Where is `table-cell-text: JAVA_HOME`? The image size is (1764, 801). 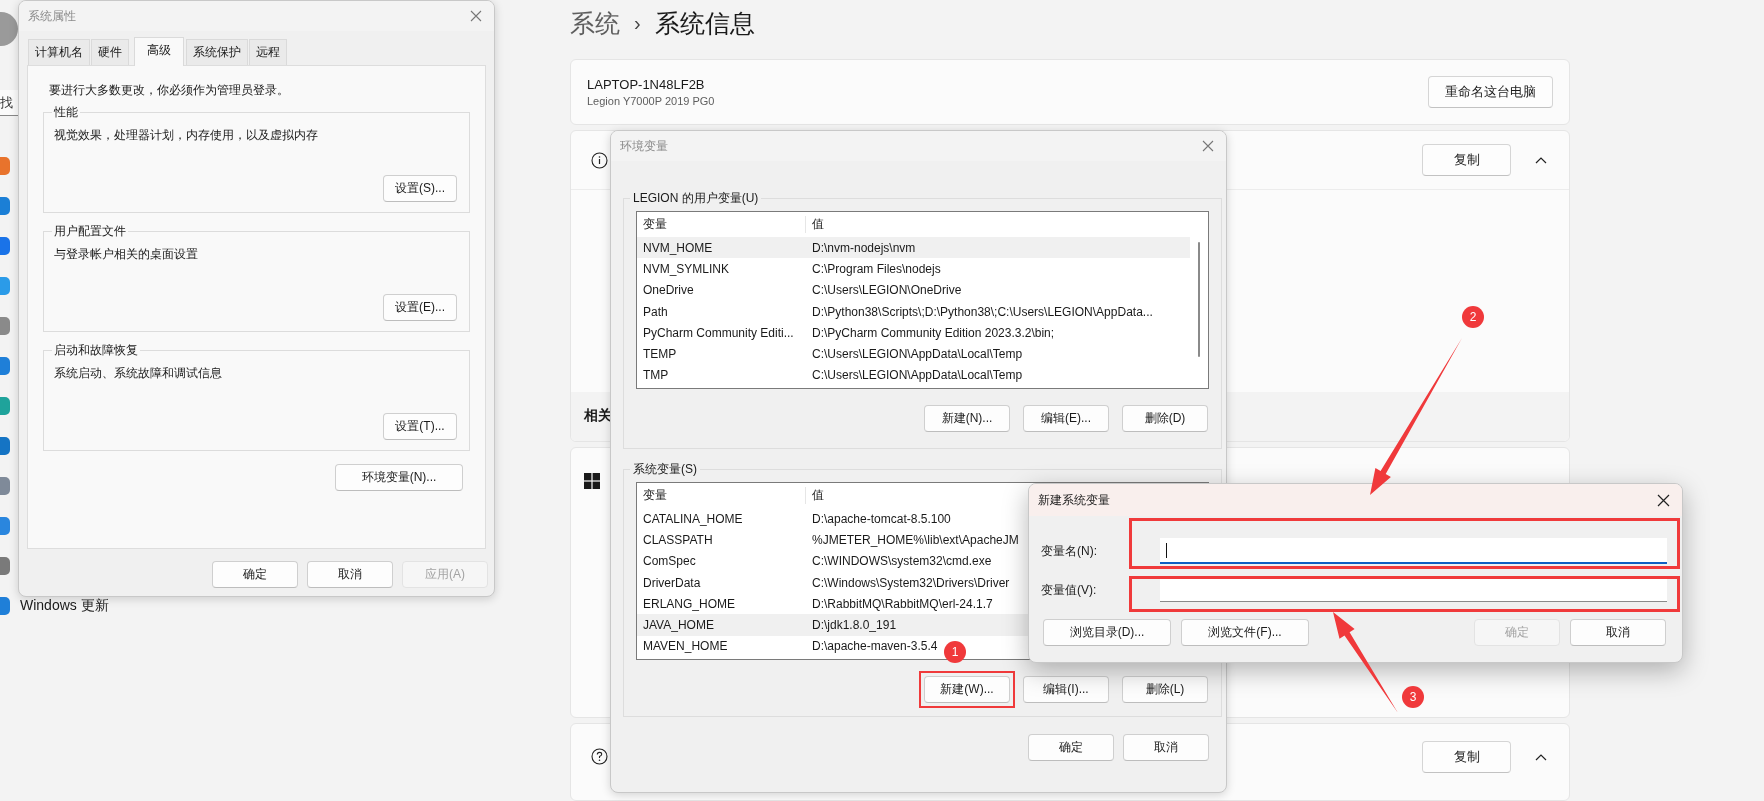 table-cell-text: JAVA_HOME is located at coordinates (678, 625).